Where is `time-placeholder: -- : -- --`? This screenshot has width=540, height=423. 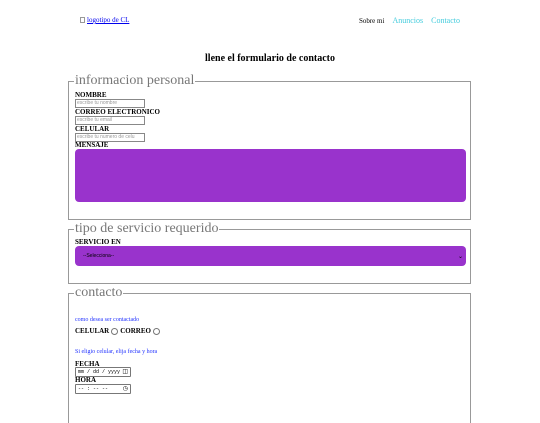
time-placeholder: -- : -- -- is located at coordinates (93, 389).